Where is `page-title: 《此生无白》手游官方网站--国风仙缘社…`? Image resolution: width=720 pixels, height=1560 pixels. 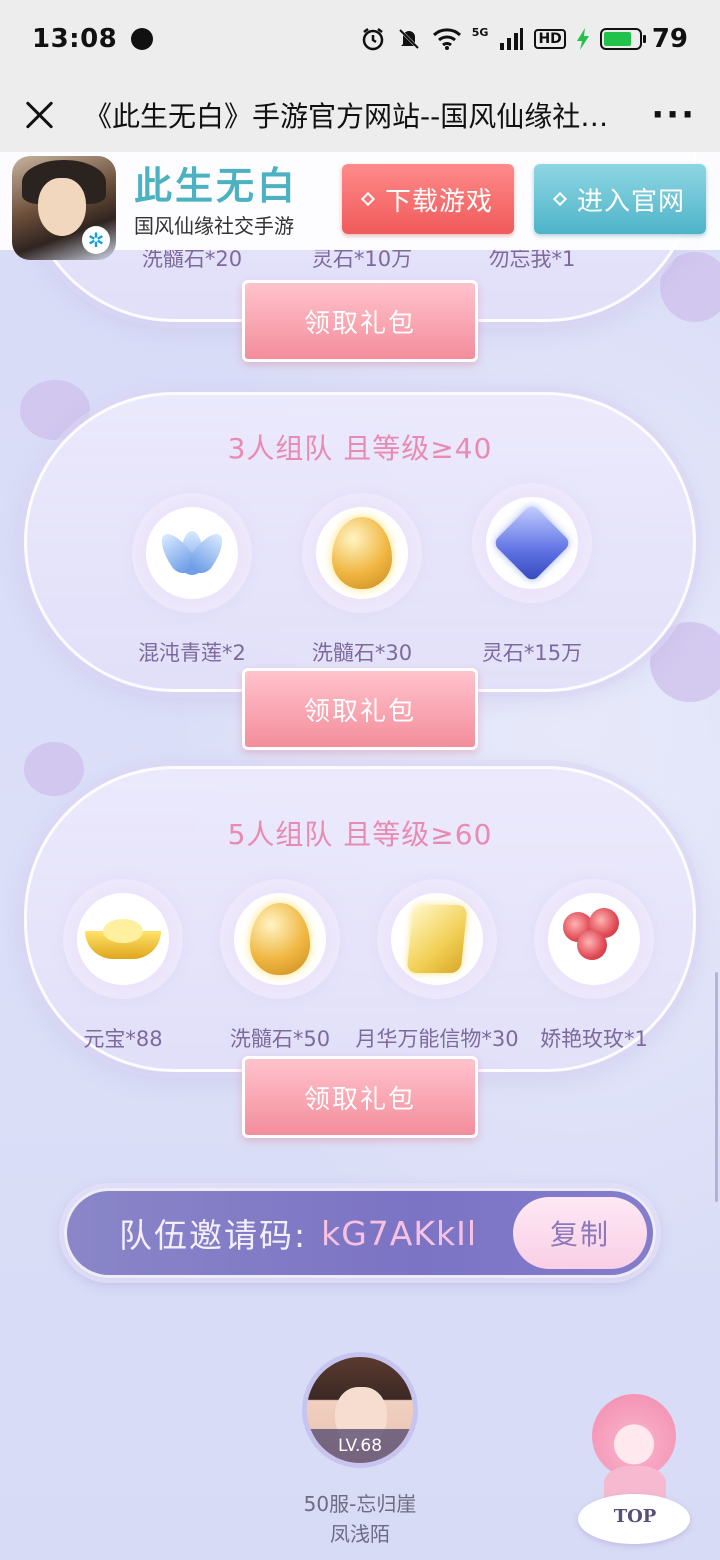
page-title: 《此生无白》手游官方网站--国风仙缘社… is located at coordinates (346, 116).